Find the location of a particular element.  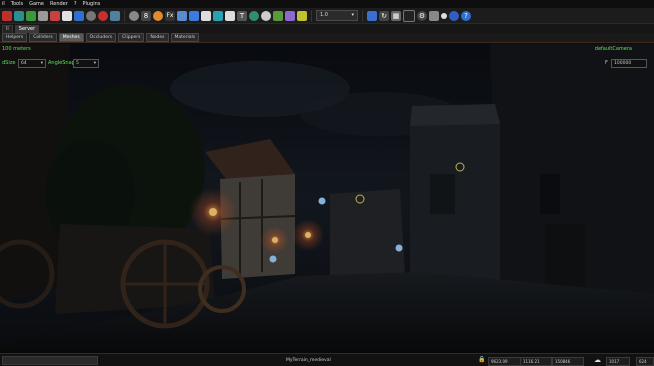

far-clip-label: F is located at coordinates (606, 63).